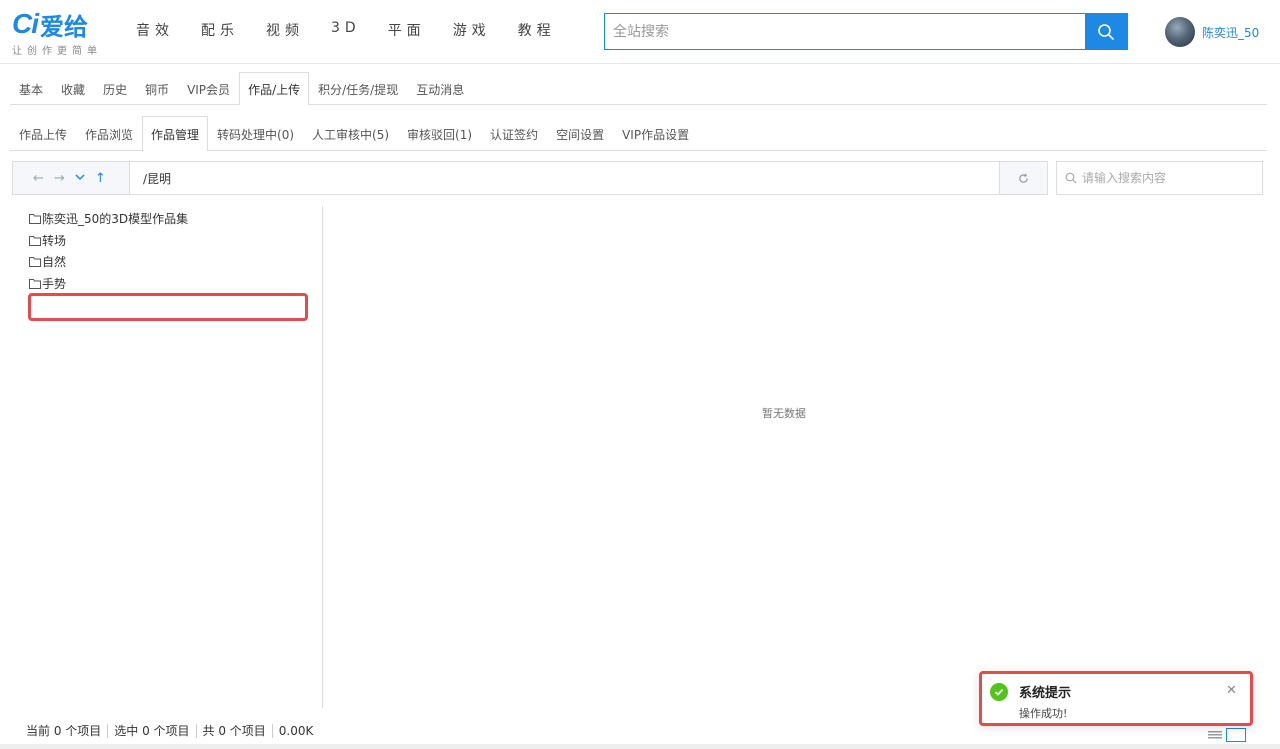 This screenshot has width=1280, height=749. I want to click on nav-item-music: 配乐, so click(220, 30).